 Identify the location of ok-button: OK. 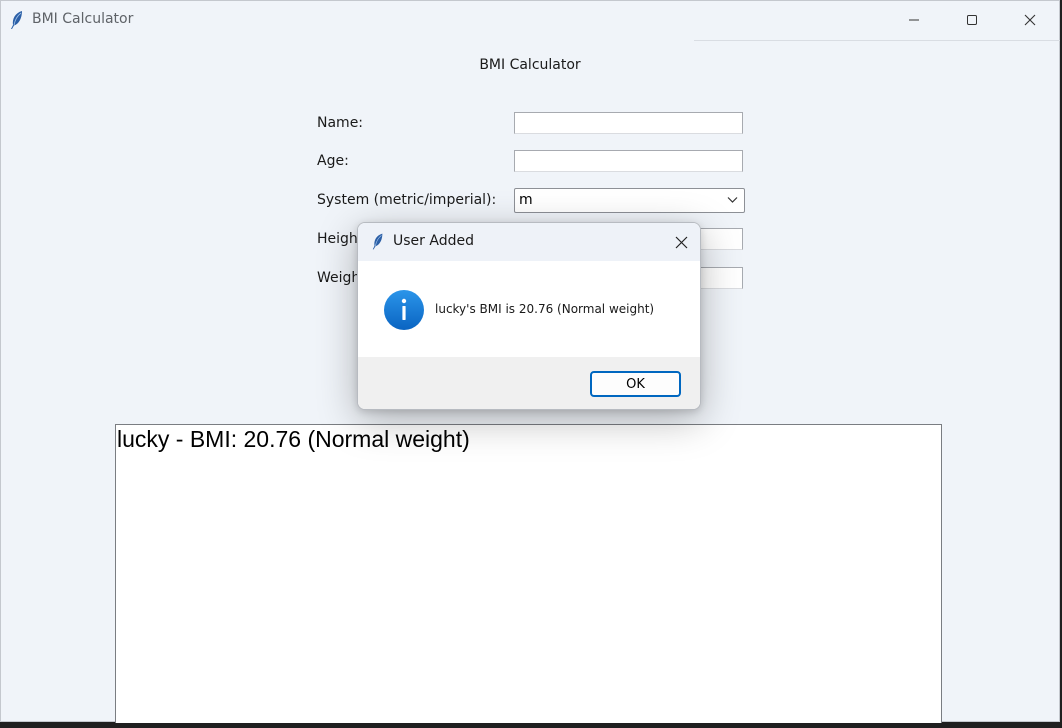
(635, 384).